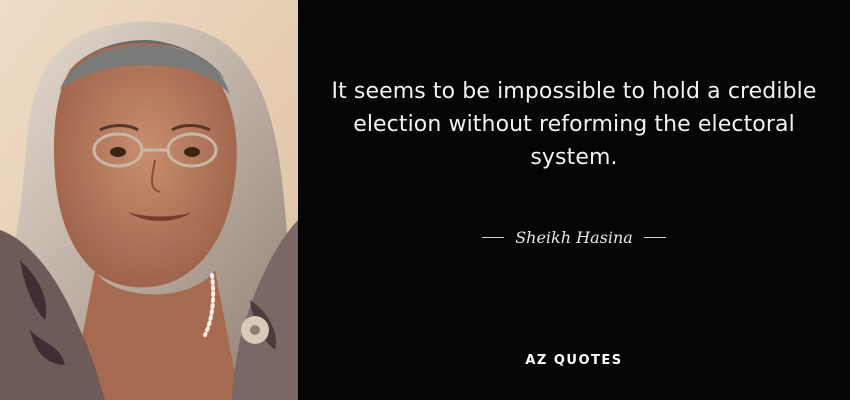  I want to click on attribution-dash-left, so click(493, 237).